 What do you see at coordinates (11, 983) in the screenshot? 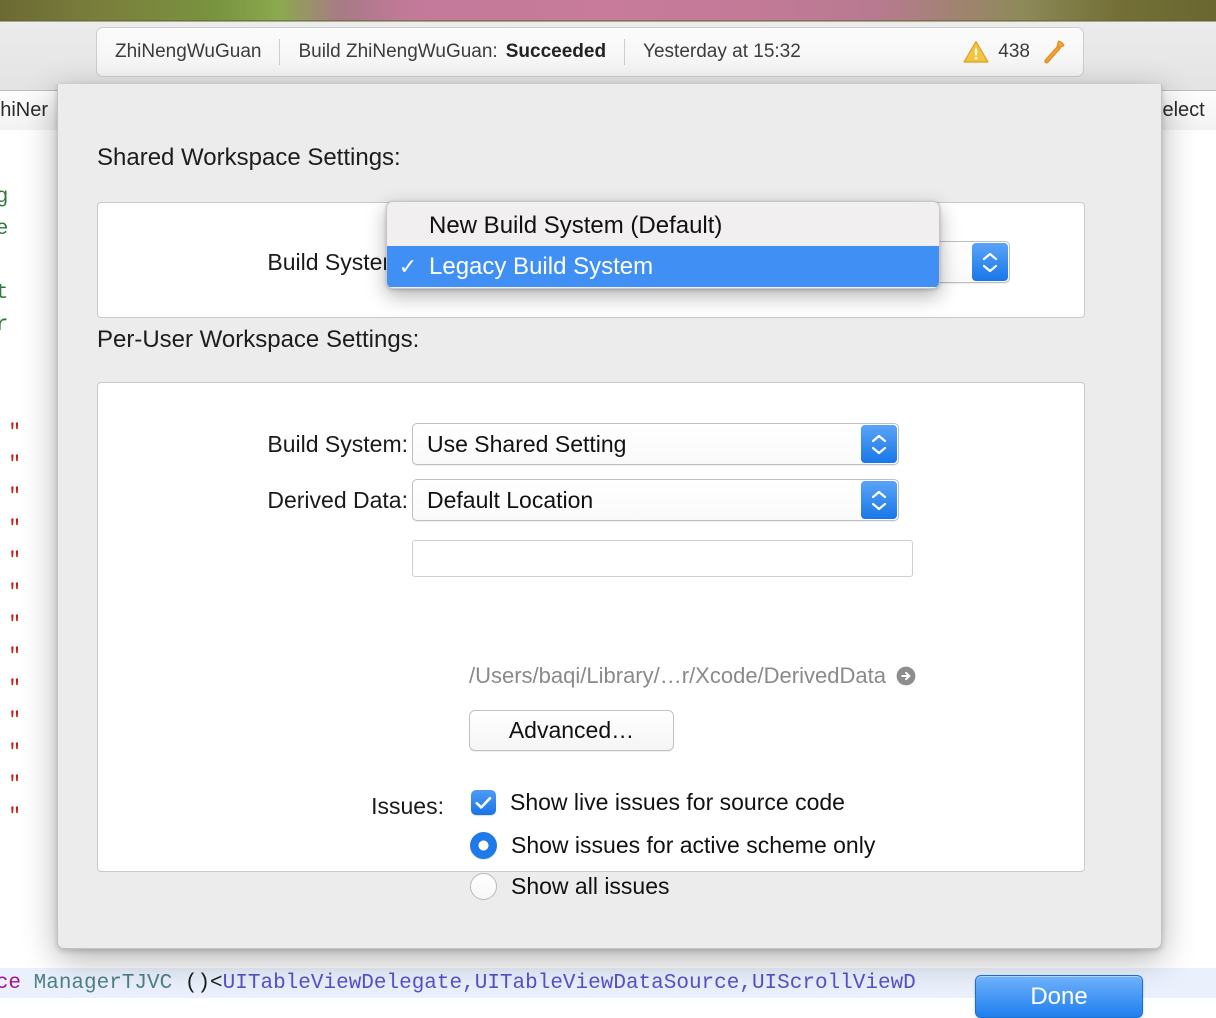
I see `code-token-keyword: rface` at bounding box center [11, 983].